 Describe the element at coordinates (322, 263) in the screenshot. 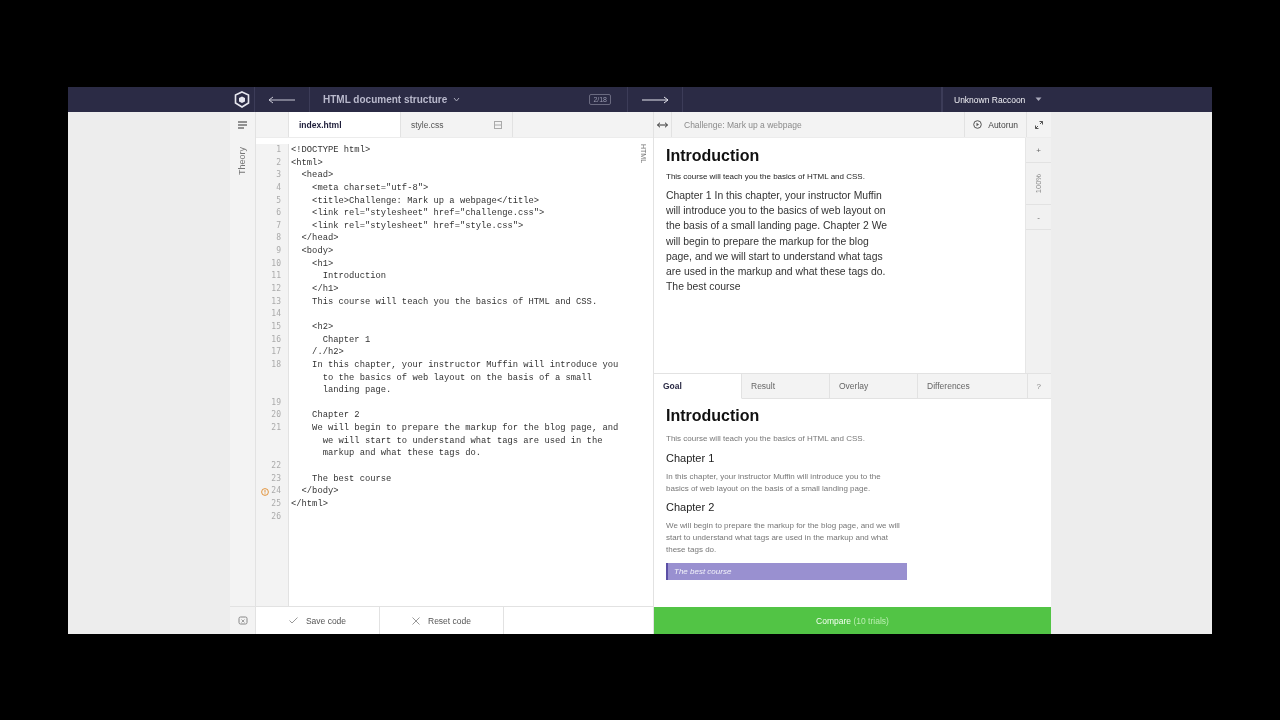

I see `code-line: <h1>` at that location.